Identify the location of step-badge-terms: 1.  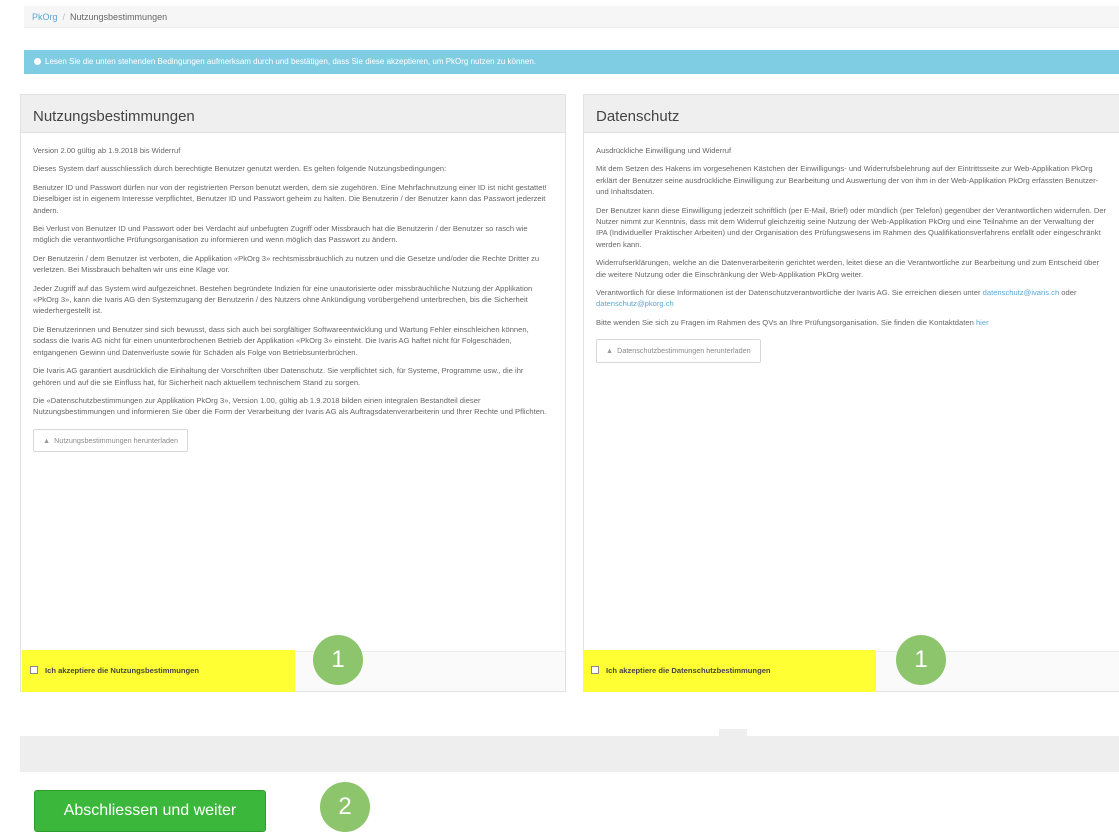
(338, 660).